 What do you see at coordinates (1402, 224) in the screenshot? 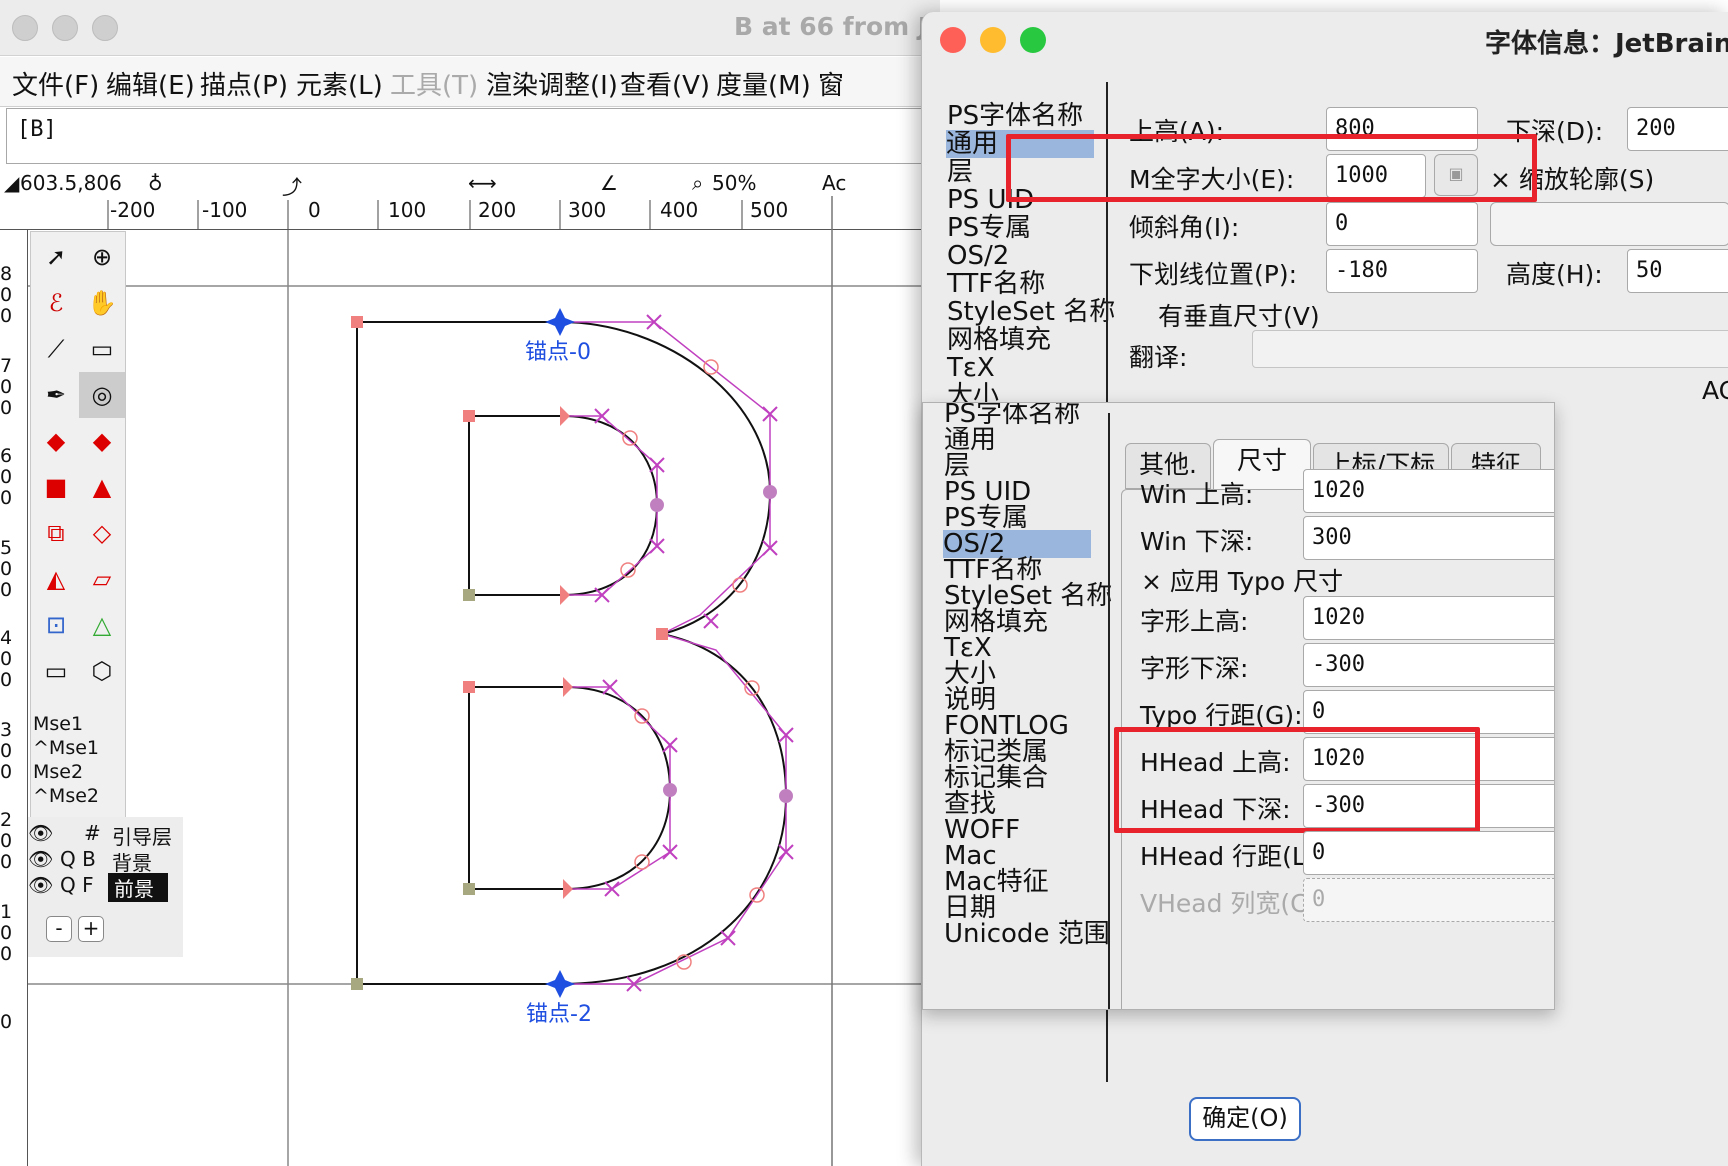
I see `italic-angle-field: 0` at bounding box center [1402, 224].